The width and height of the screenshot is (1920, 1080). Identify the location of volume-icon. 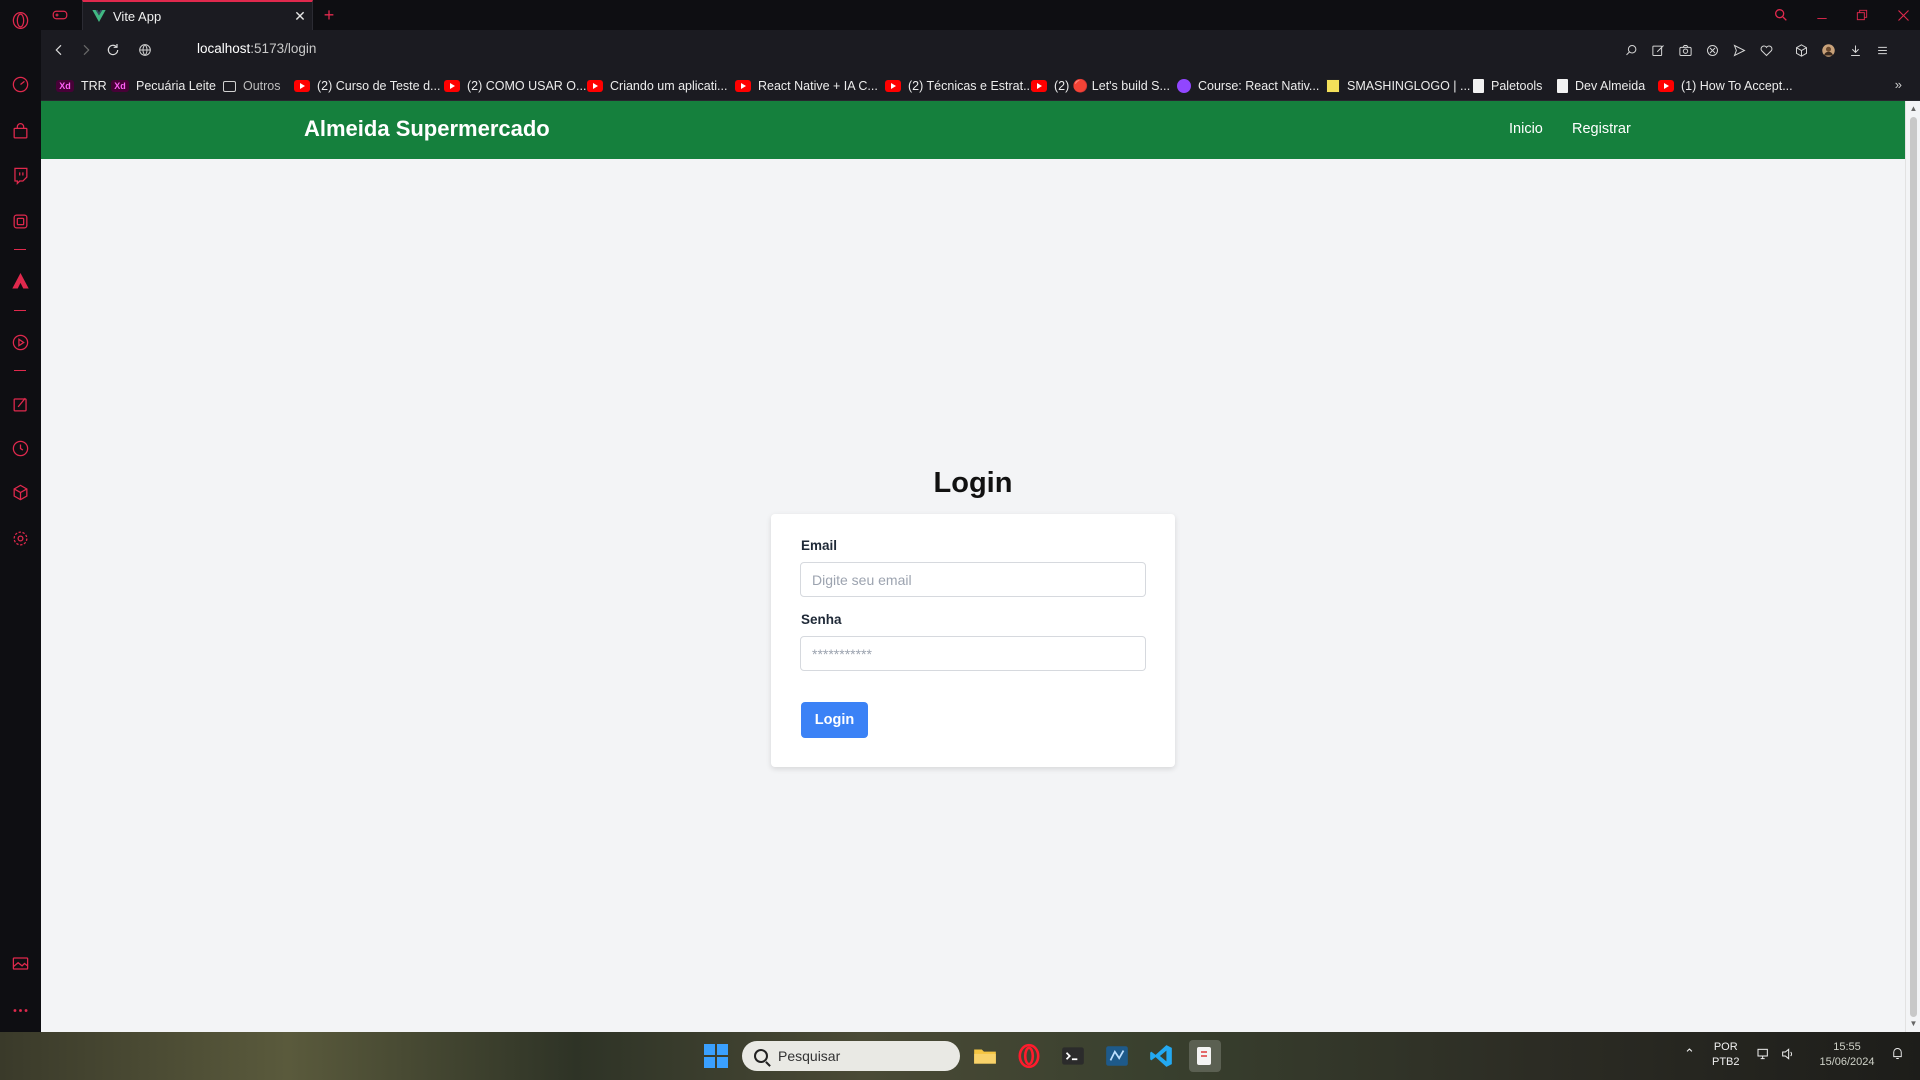
(1788, 1056).